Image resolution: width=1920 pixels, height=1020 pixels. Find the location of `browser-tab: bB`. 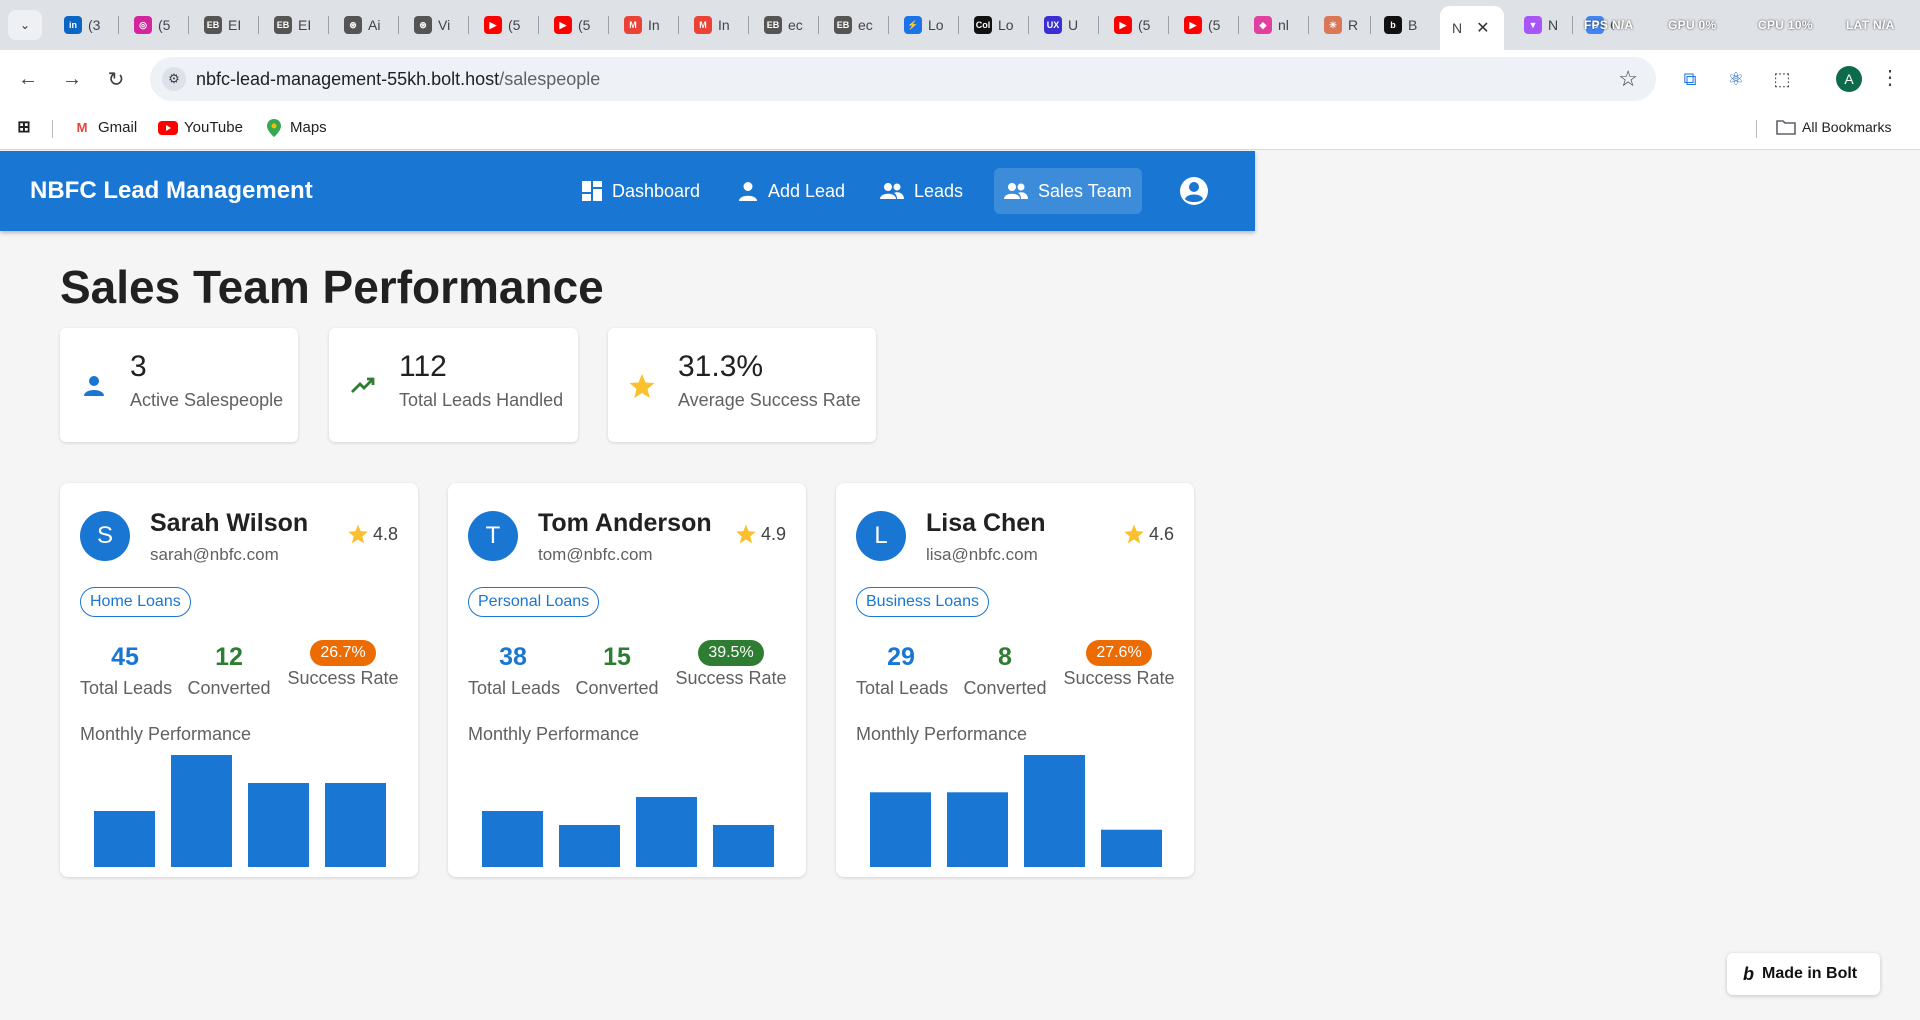

browser-tab: bB is located at coordinates (1402, 25).